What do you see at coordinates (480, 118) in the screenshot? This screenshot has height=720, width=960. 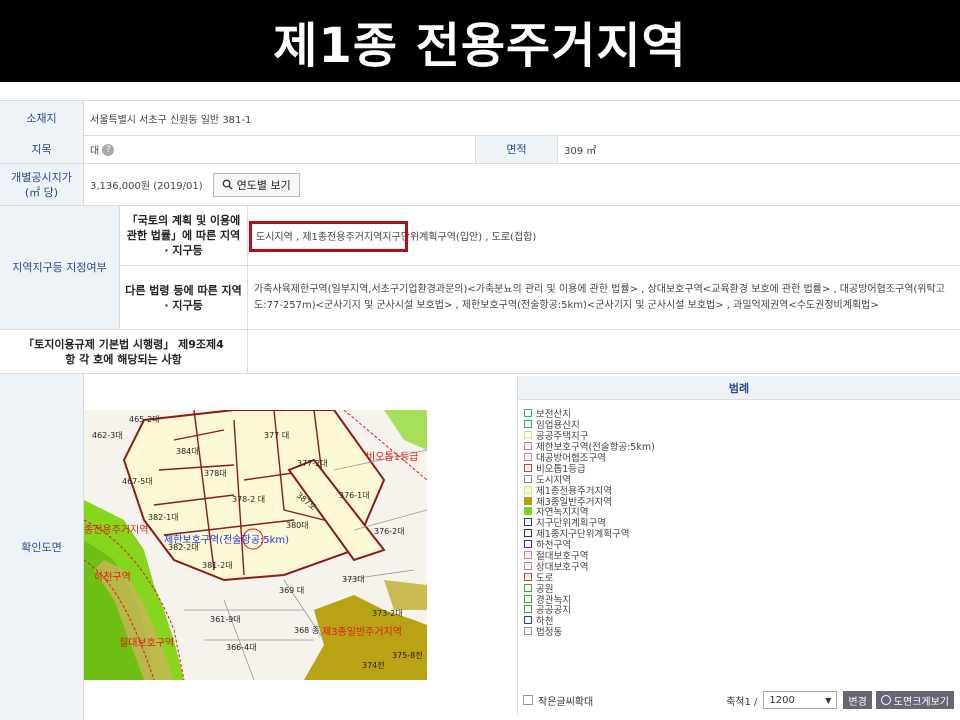 I see `row-location: 소재지 서울특별시 서초구 신원동 일반 381-1` at bounding box center [480, 118].